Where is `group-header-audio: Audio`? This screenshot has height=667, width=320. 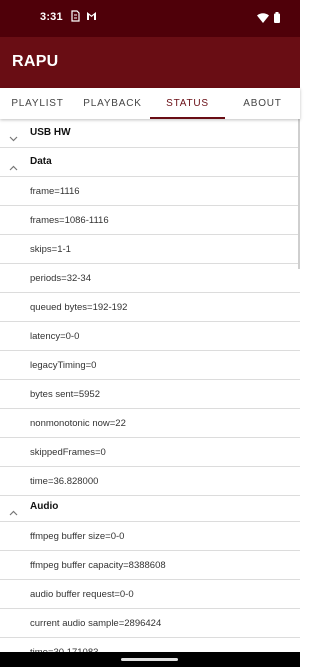
group-header-audio: Audio is located at coordinates (150, 507).